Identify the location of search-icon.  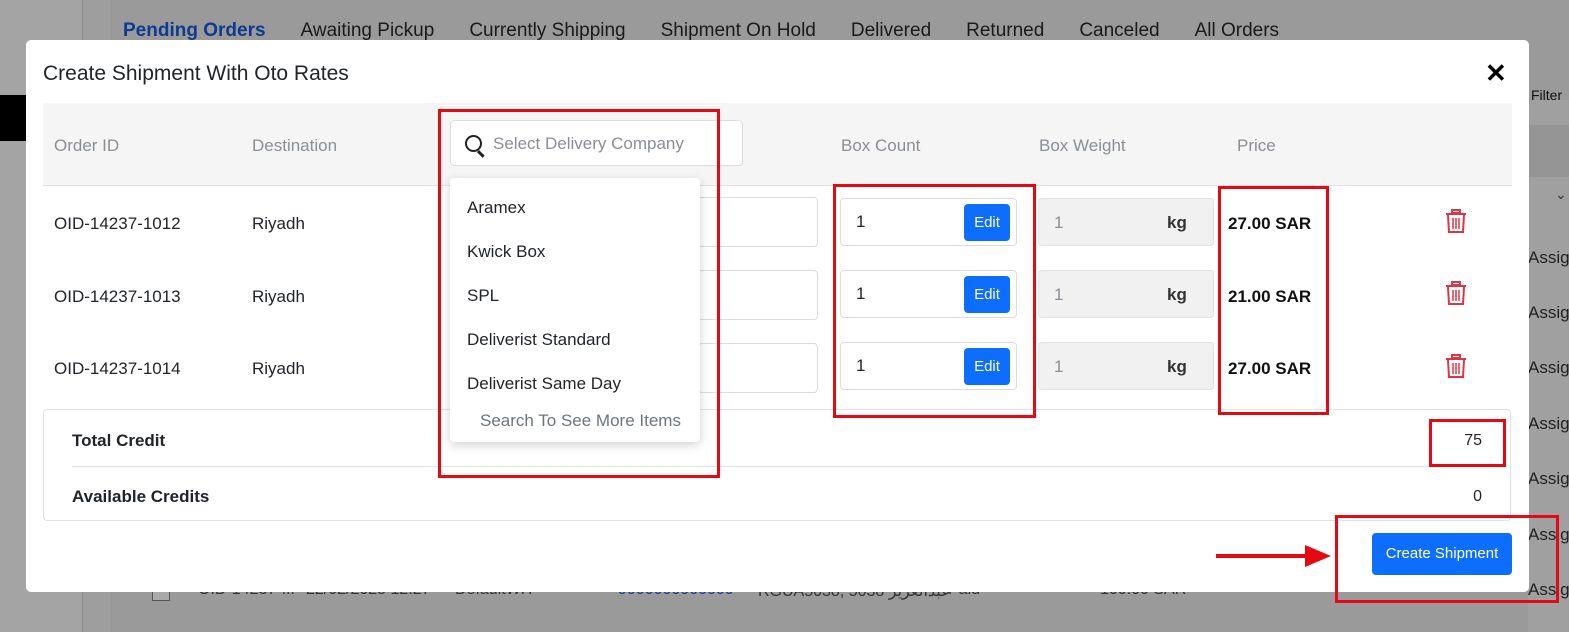
(473, 143).